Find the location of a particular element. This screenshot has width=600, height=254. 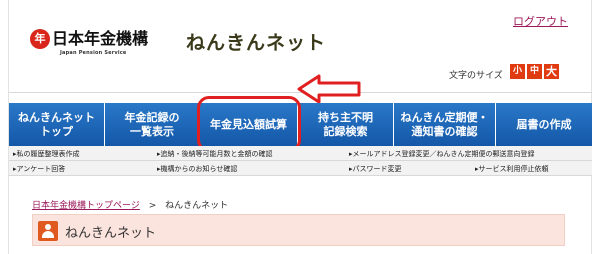

logout-link: ログアウト is located at coordinates (540, 21).